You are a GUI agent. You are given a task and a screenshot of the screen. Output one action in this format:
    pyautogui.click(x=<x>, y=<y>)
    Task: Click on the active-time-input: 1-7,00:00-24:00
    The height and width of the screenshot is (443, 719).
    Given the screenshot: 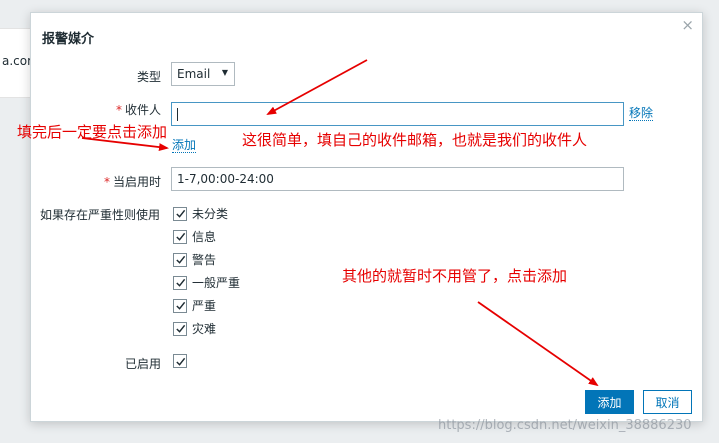 What is the action you would take?
    pyautogui.click(x=397, y=179)
    